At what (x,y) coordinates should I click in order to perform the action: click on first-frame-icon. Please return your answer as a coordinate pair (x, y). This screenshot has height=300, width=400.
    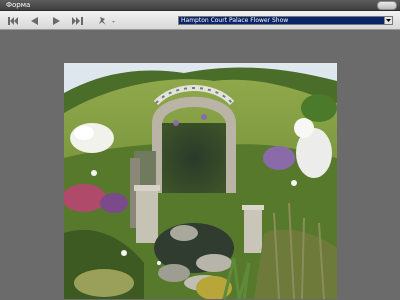
    Looking at the image, I should click on (13, 20).